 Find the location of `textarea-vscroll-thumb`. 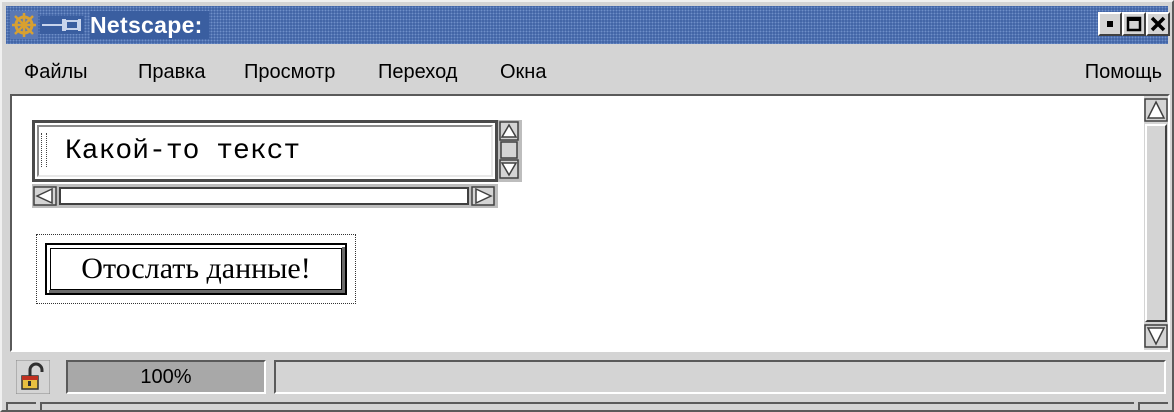

textarea-vscroll-thumb is located at coordinates (509, 150).